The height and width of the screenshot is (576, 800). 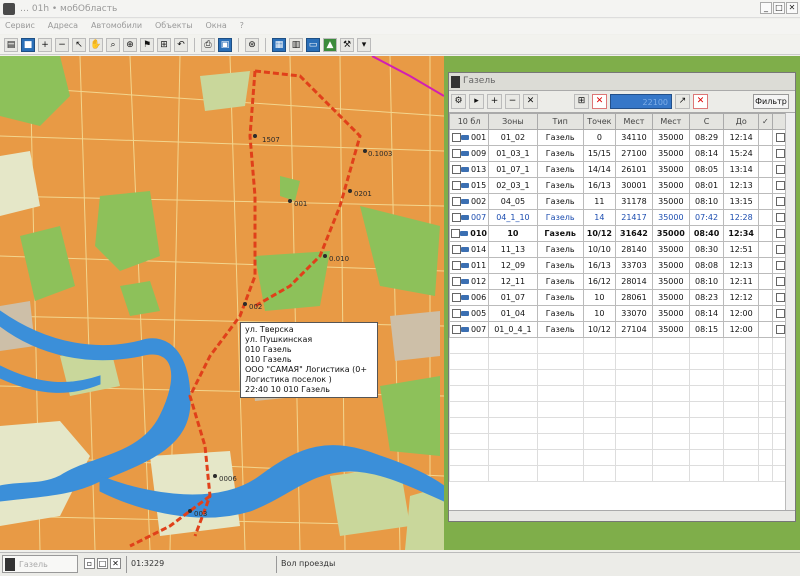 I want to click on table-row: 007 04_1_10 Газель 14 21417 35000 07:42 12:28, so click(x=619, y=217).